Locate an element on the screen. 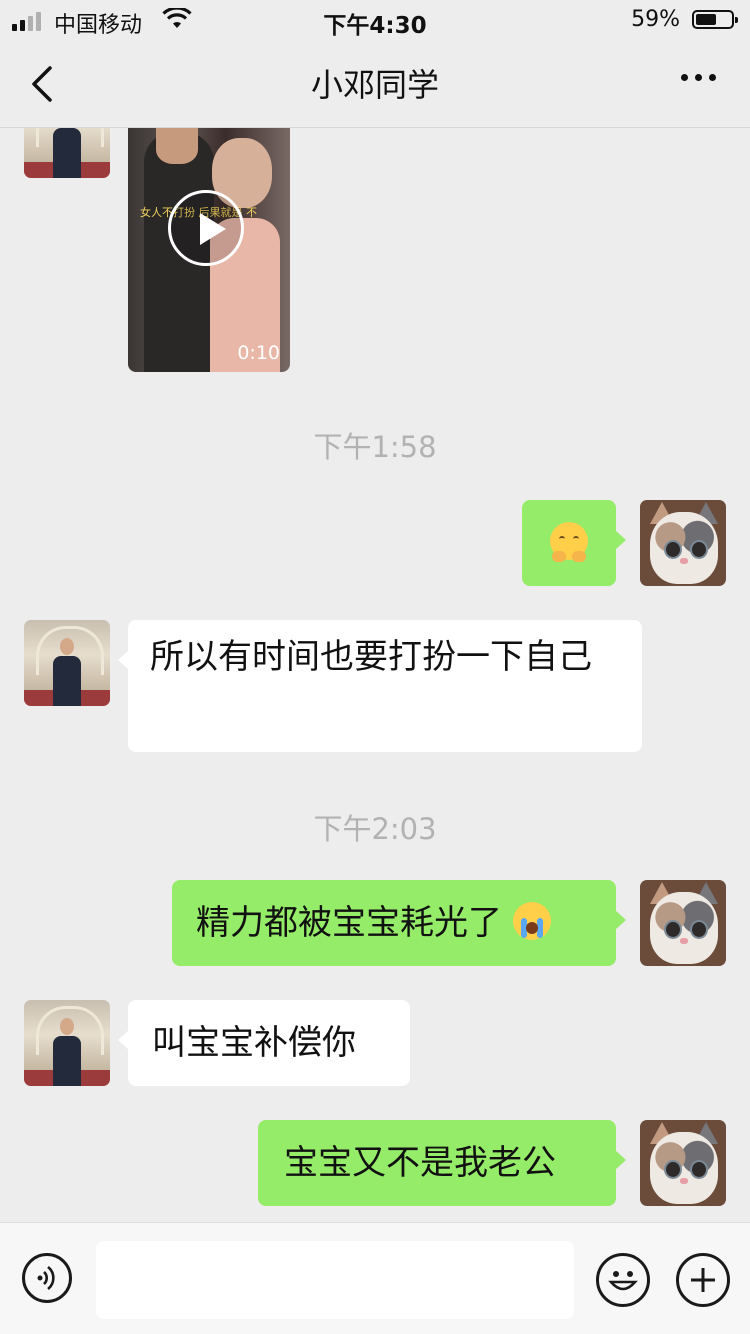 The image size is (750, 1334). battery-fill is located at coordinates (706, 19).